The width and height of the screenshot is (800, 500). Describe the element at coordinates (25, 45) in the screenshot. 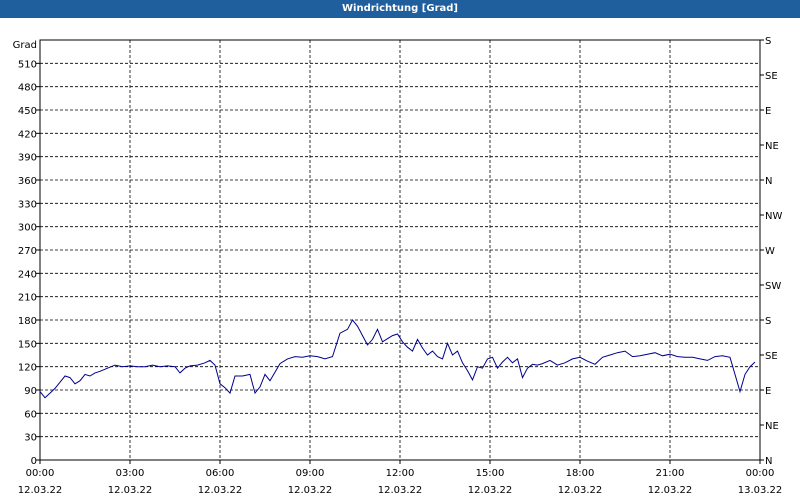

I see `y-axis-title: Grad` at that location.